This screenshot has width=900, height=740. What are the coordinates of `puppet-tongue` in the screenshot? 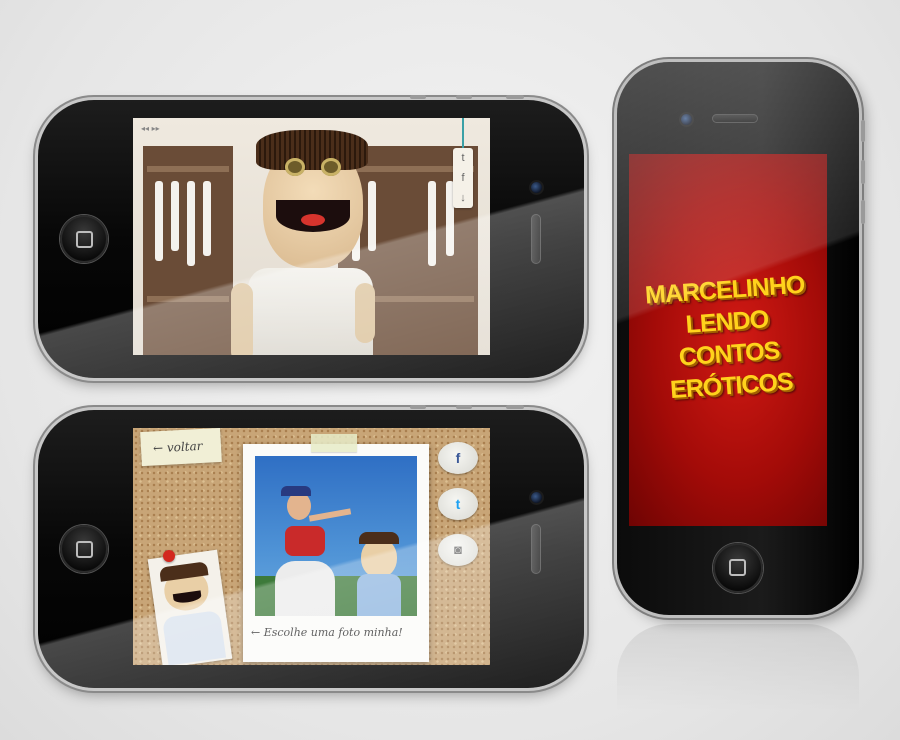 It's located at (313, 220).